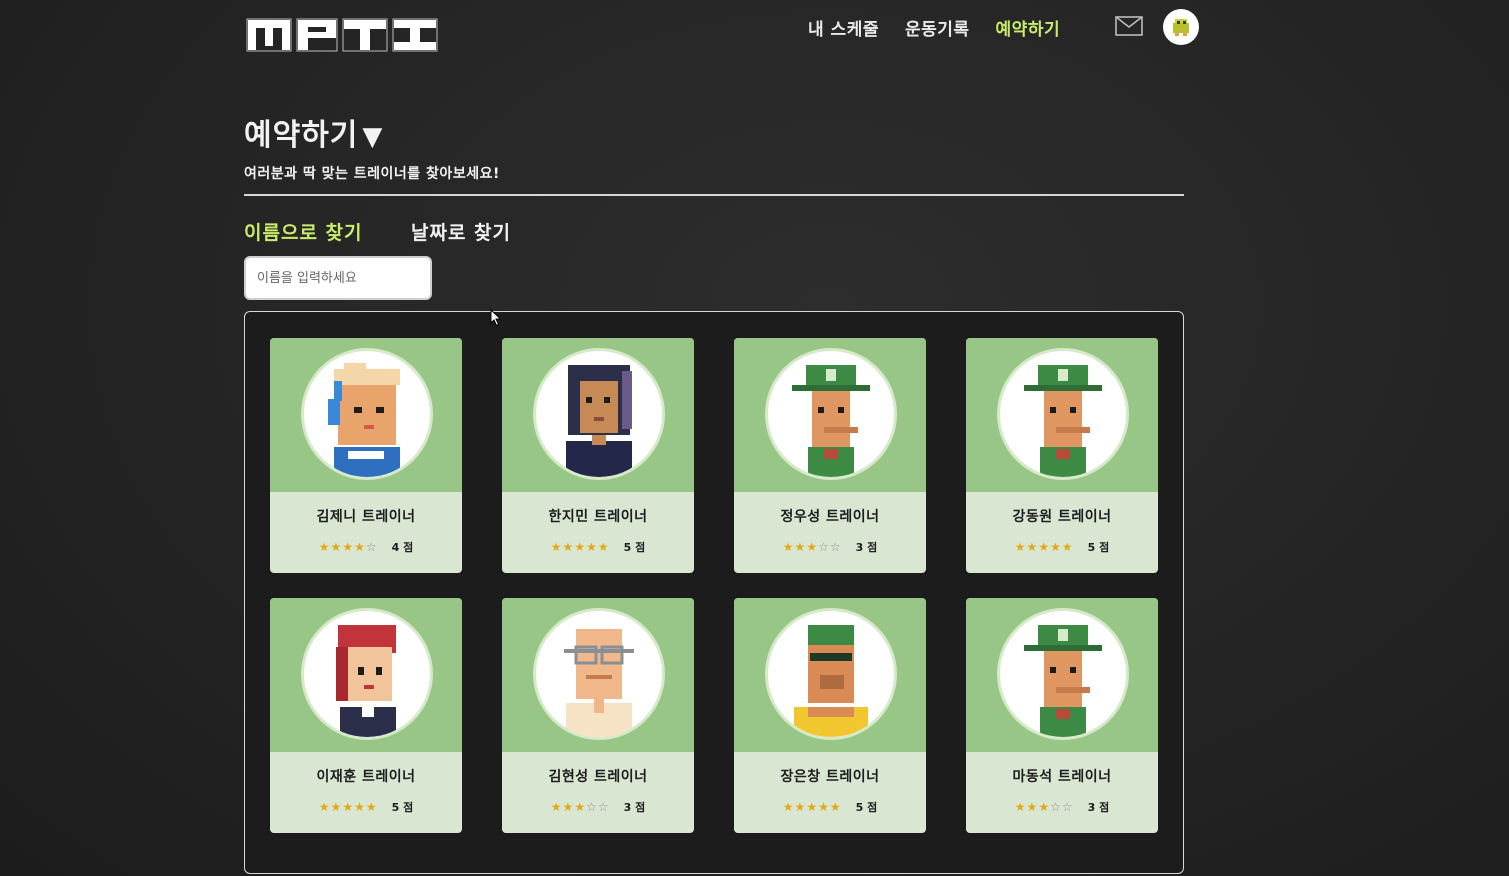  What do you see at coordinates (303, 231) in the screenshot?
I see `tab-search-by-name: 이름으로 찾기` at bounding box center [303, 231].